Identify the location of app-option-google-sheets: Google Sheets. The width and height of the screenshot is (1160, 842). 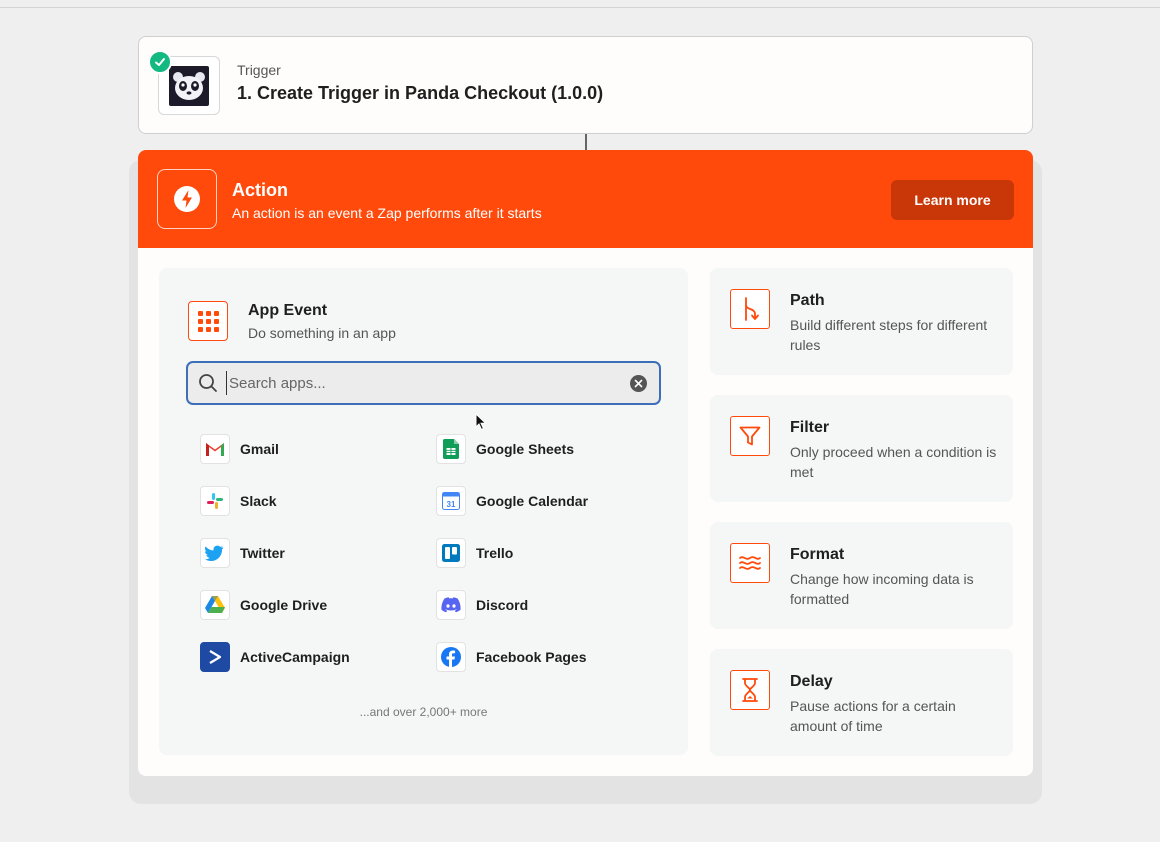
(505, 449).